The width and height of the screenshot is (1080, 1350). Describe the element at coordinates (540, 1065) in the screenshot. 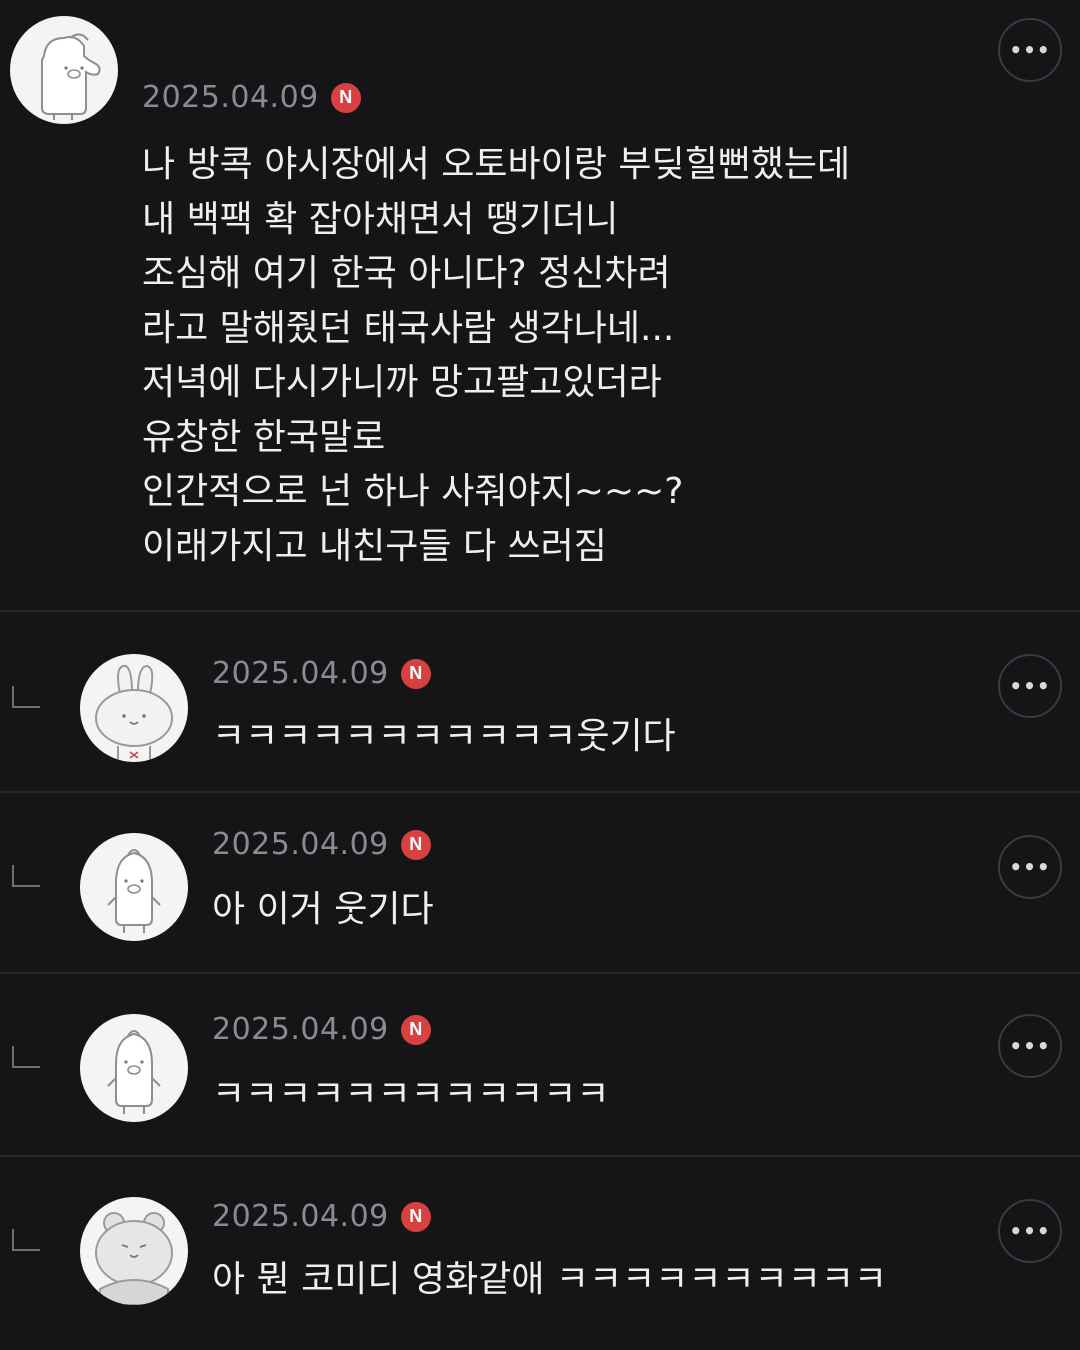

I see `reply-item: 2025.04.09 N ••• ㅋㅋㅋㅋㅋㅋㅋㅋㅋㅋㅋㅋ` at that location.